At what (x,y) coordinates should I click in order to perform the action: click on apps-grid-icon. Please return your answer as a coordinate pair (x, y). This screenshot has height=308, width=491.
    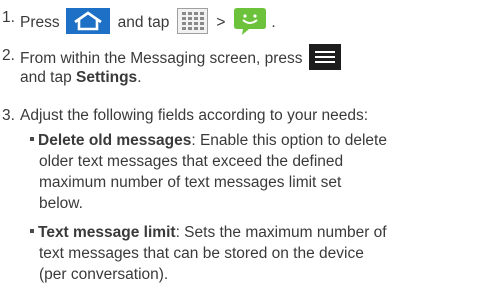
    Looking at the image, I should click on (193, 21).